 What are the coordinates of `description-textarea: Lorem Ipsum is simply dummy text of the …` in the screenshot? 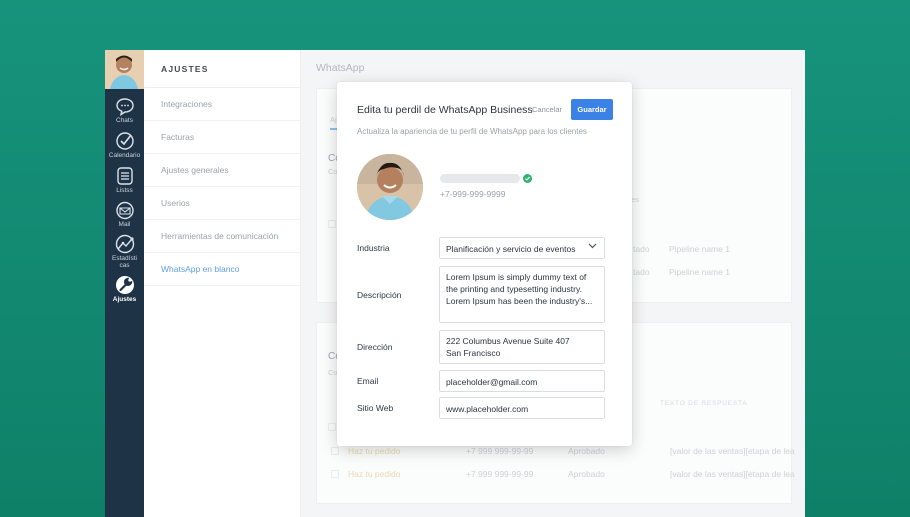 It's located at (522, 294).